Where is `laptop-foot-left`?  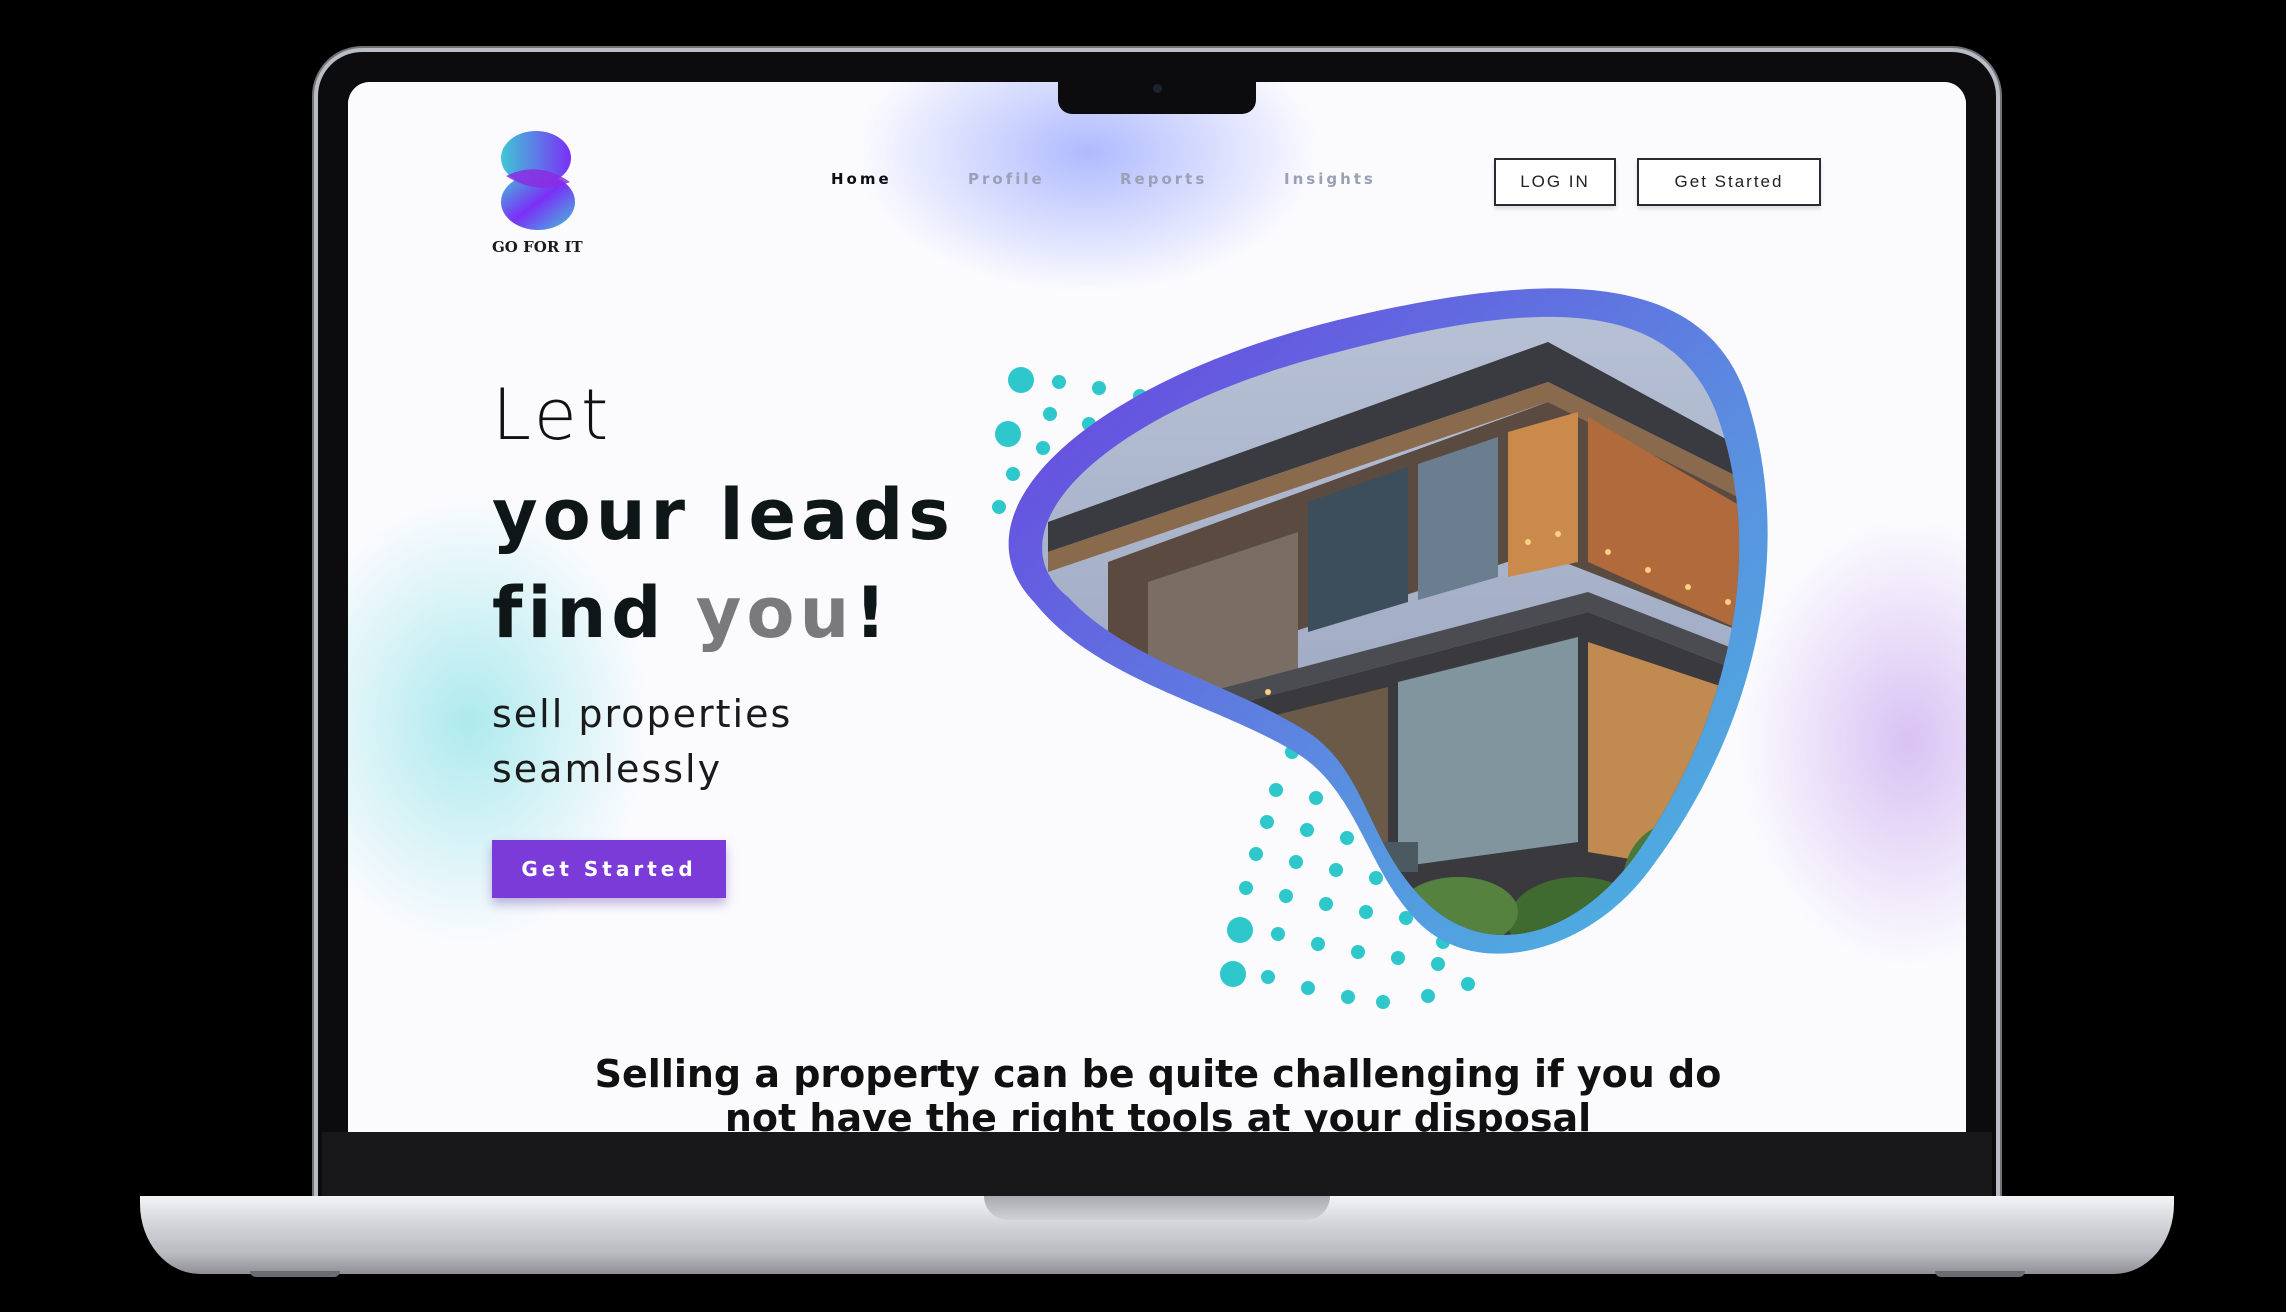
laptop-foot-left is located at coordinates (295, 1274).